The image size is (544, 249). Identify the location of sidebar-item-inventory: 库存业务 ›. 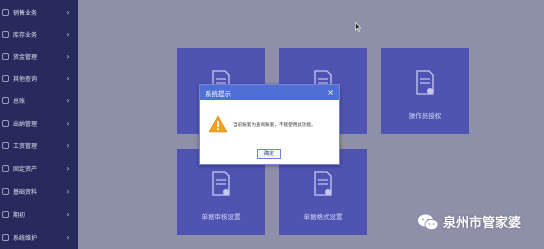
(39, 34).